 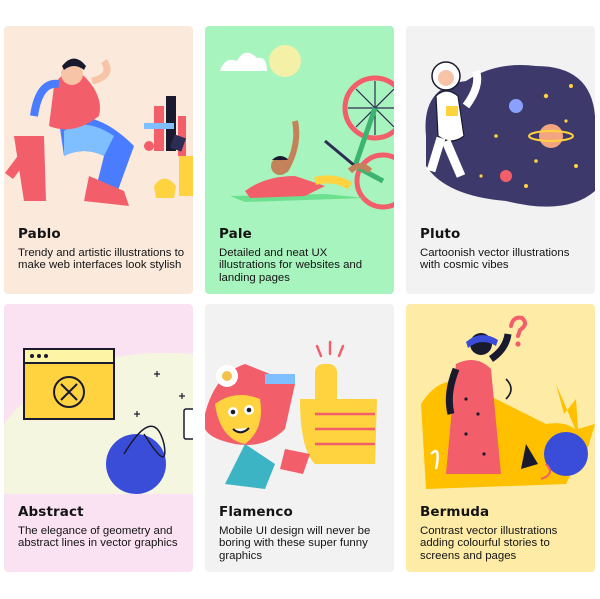 I want to click on card-title: Pablo, so click(x=39, y=234).